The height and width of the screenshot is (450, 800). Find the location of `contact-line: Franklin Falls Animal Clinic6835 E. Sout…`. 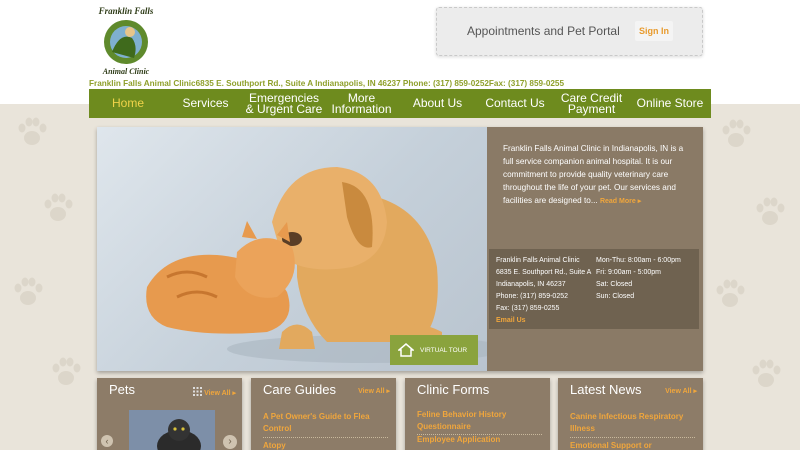

contact-line: Franklin Falls Animal Clinic6835 E. Sout… is located at coordinates (327, 83).